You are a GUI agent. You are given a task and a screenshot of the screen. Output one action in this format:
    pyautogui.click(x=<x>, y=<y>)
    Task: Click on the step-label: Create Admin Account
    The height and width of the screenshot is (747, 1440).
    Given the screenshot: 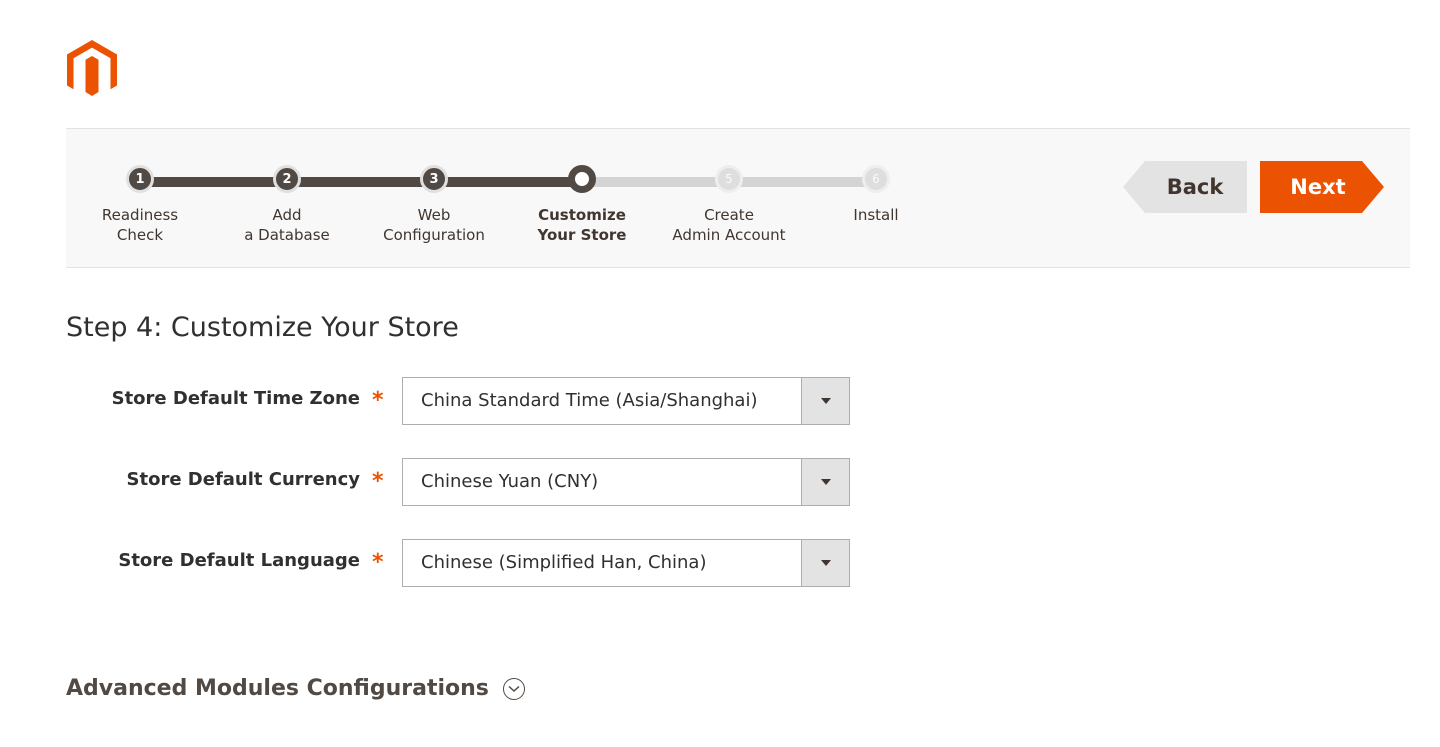 What is the action you would take?
    pyautogui.click(x=729, y=225)
    